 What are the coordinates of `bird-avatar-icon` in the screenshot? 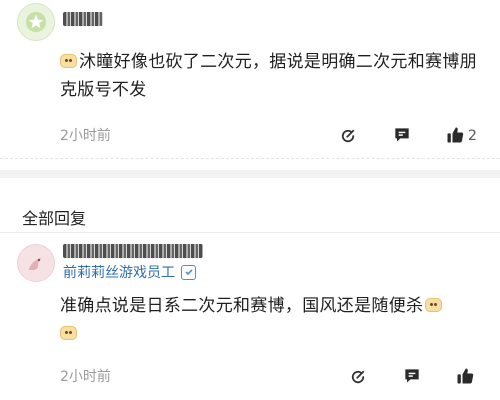 It's located at (35, 264).